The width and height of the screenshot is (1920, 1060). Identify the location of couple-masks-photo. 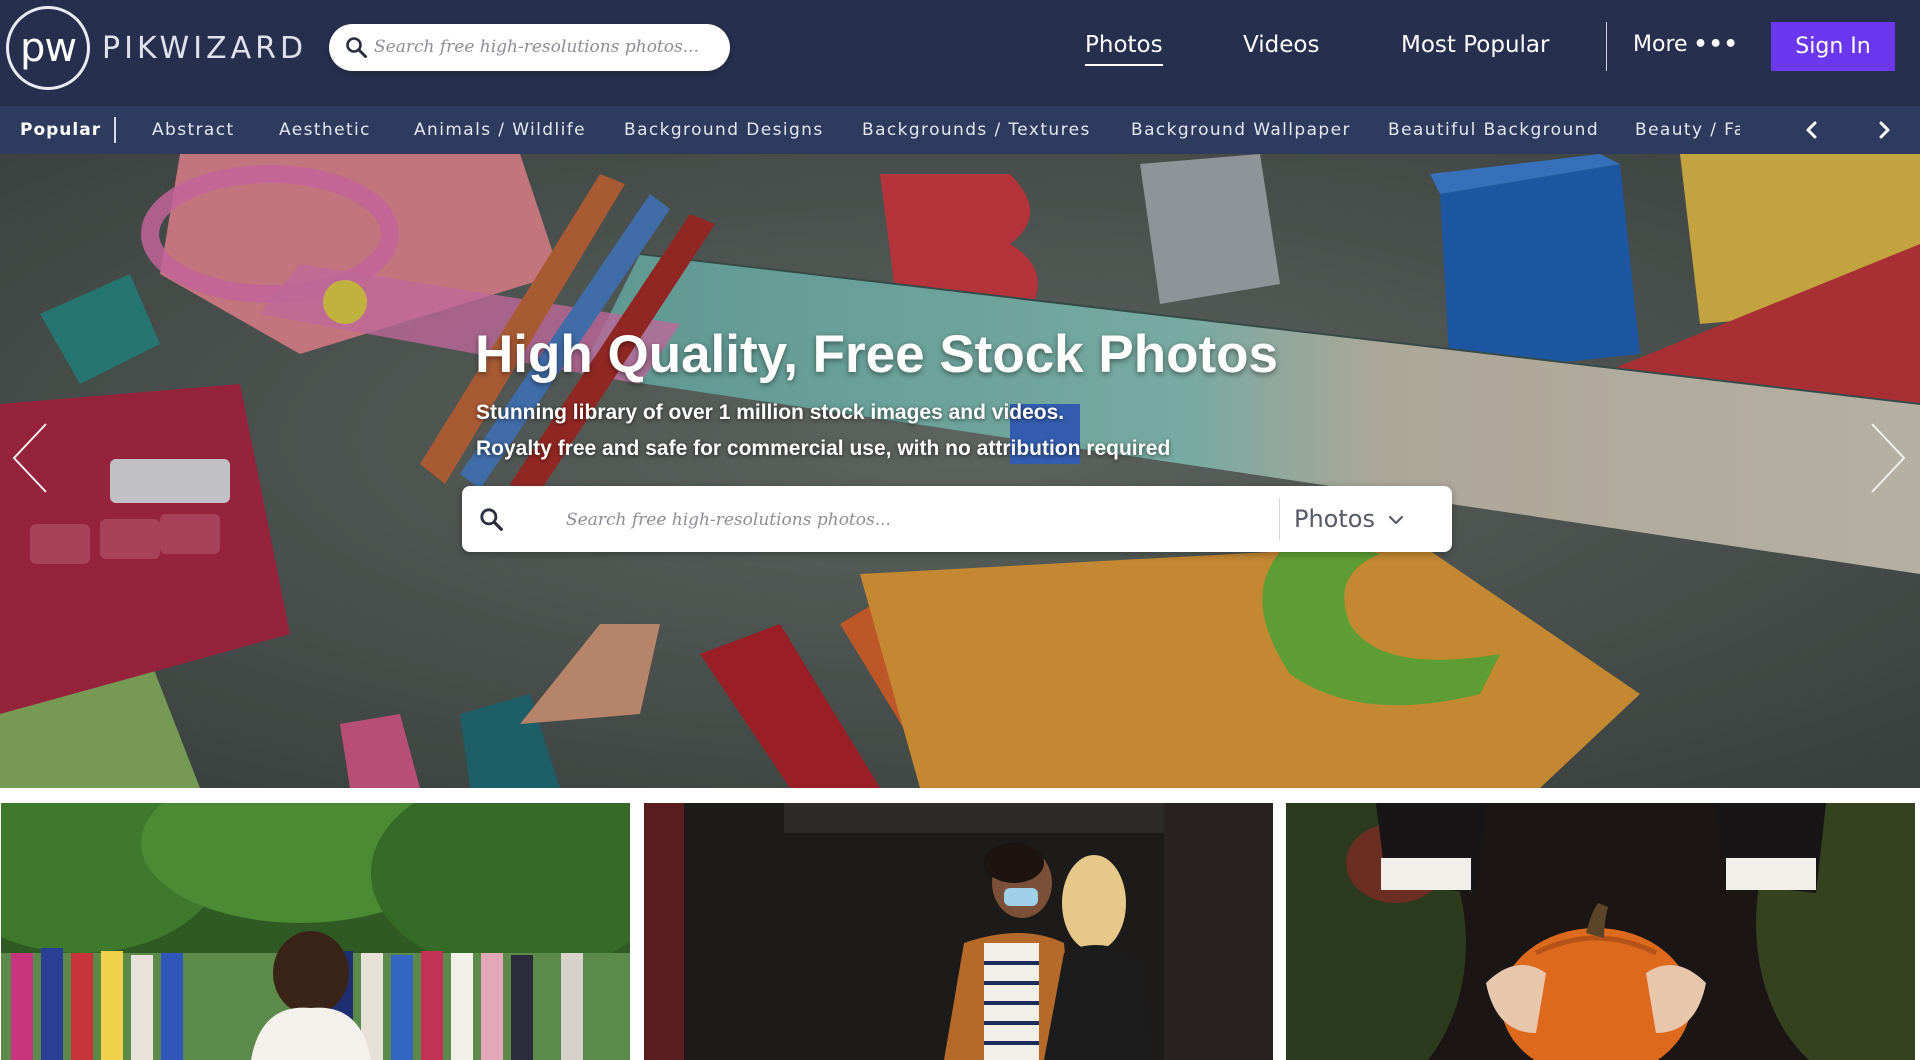
(958, 931).